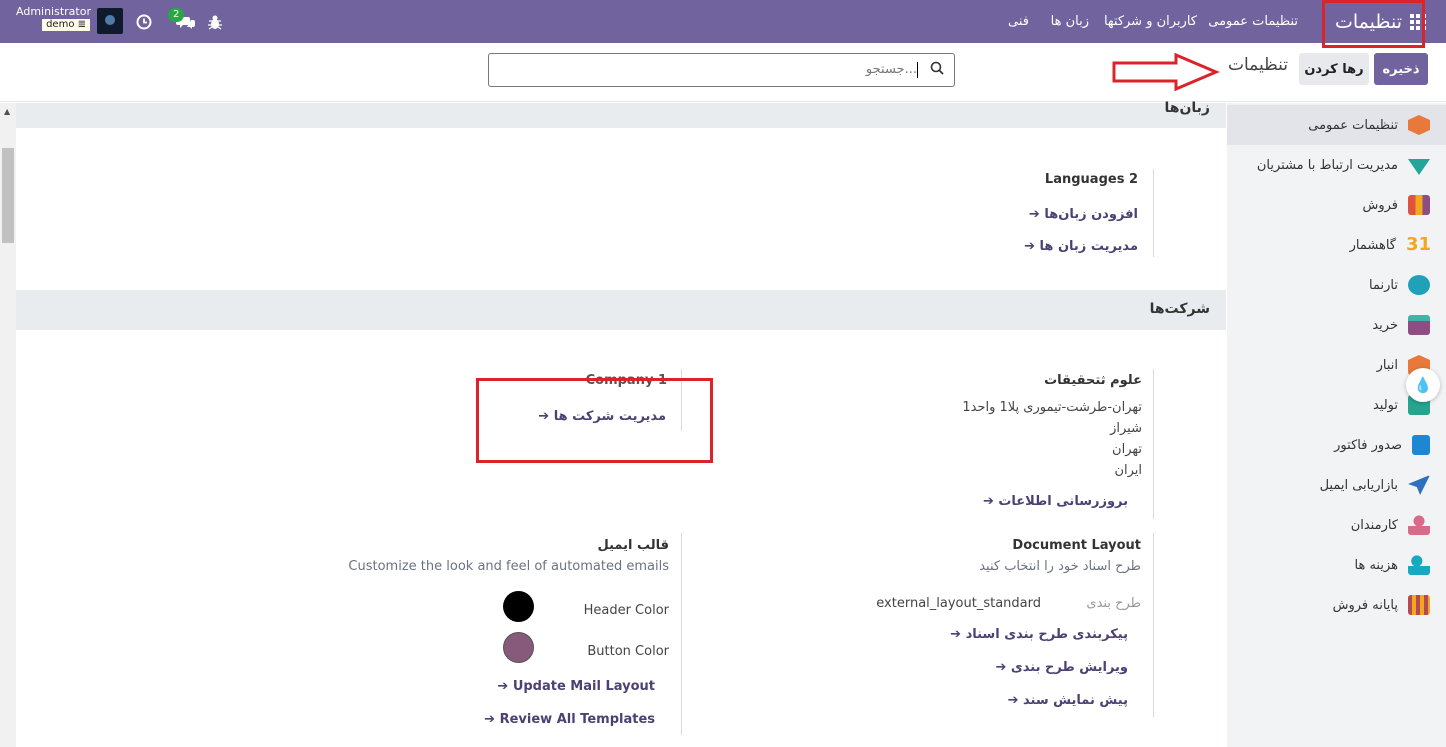  Describe the element at coordinates (1327, 165) in the screenshot. I see `sidebar-item-label: مدیریت ارتباط با مشتریان` at that location.